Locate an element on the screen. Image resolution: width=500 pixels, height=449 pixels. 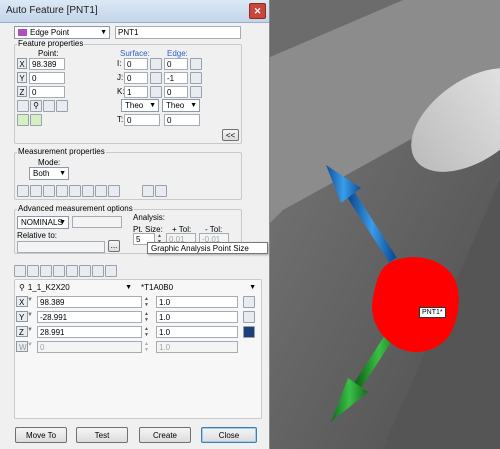
target-tab-icon is located at coordinates (72, 271).